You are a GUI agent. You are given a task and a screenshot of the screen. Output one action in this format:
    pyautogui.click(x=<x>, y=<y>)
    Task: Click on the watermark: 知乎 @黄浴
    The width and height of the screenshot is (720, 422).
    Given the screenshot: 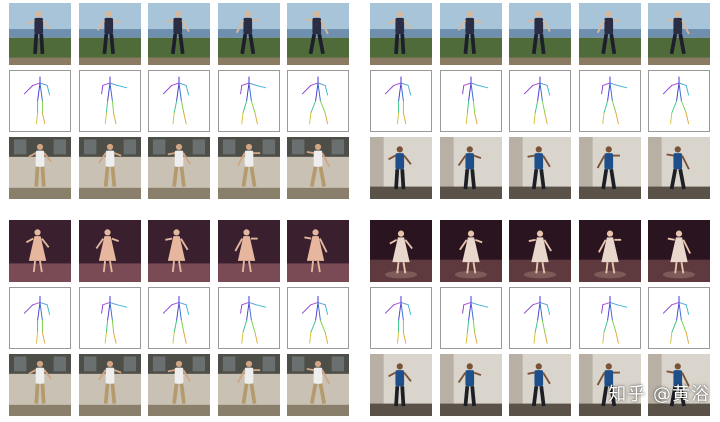 What is the action you would take?
    pyautogui.click(x=659, y=394)
    